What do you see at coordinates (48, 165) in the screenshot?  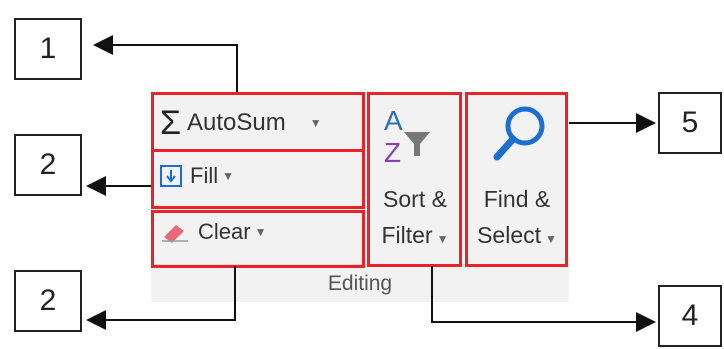 I see `callout-2-top: 2` at bounding box center [48, 165].